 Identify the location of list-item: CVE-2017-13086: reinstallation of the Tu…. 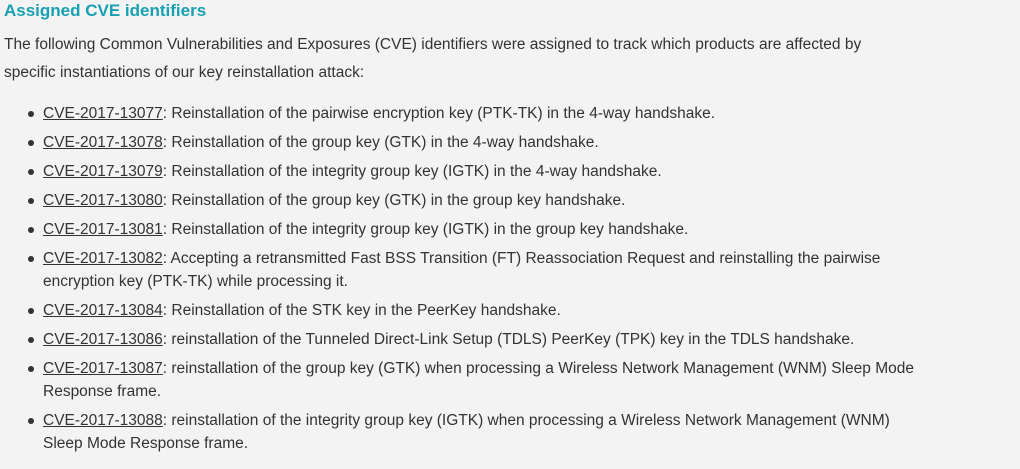
(475, 339).